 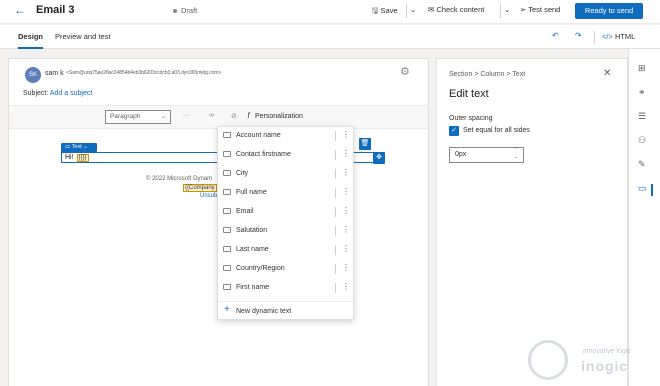 I want to click on list-icon: ☰, so click(x=642, y=116).